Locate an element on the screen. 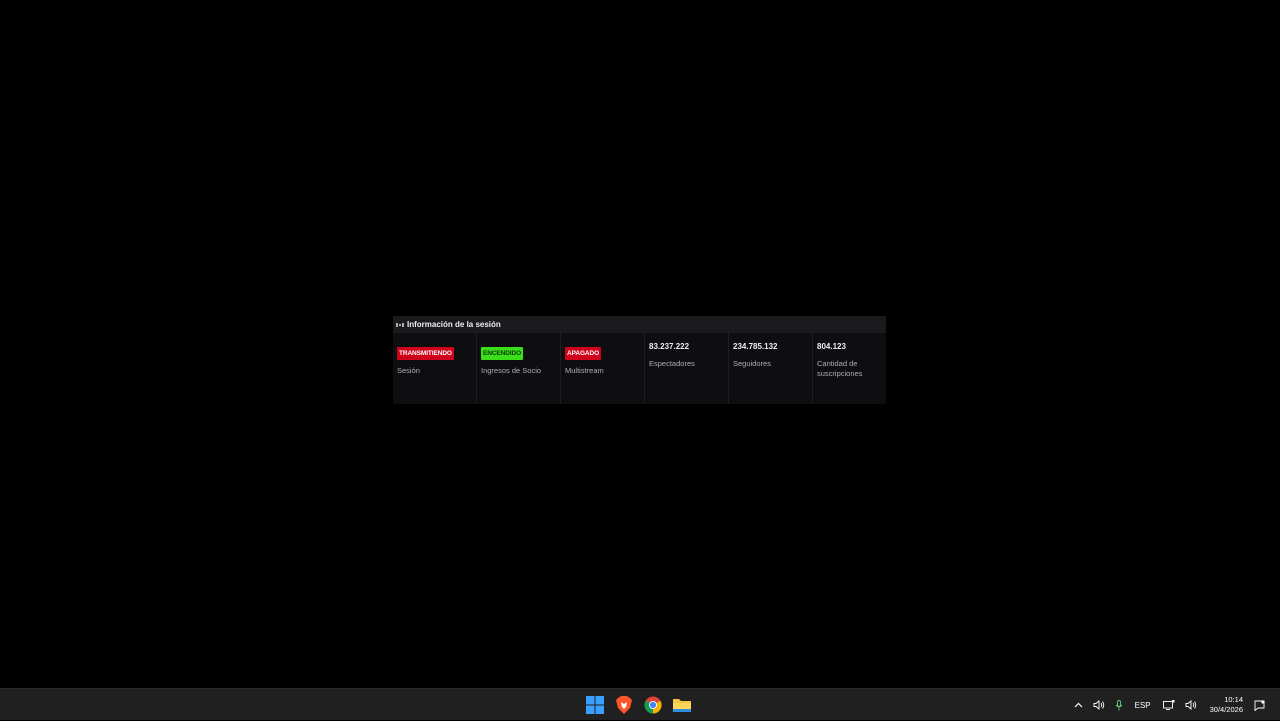 Image resolution: width=1280 pixels, height=721 pixels. status-badge: APAGADO is located at coordinates (583, 353).